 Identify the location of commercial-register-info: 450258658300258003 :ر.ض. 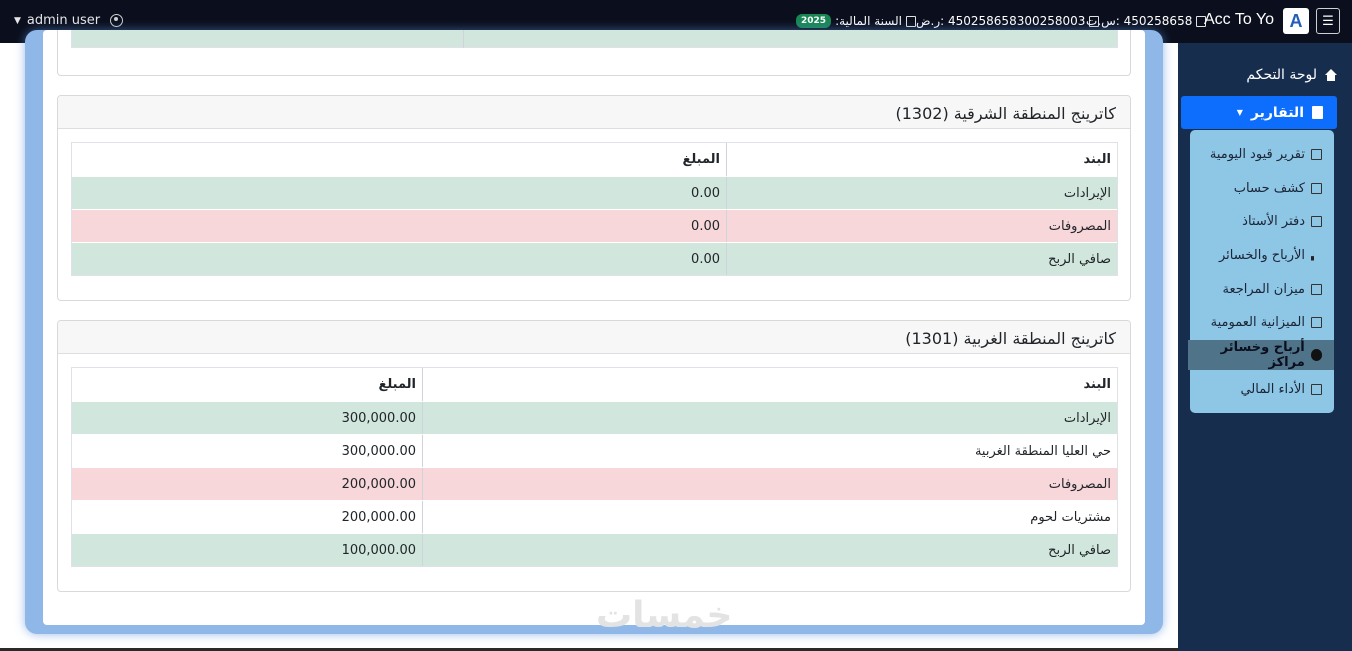
(1008, 21).